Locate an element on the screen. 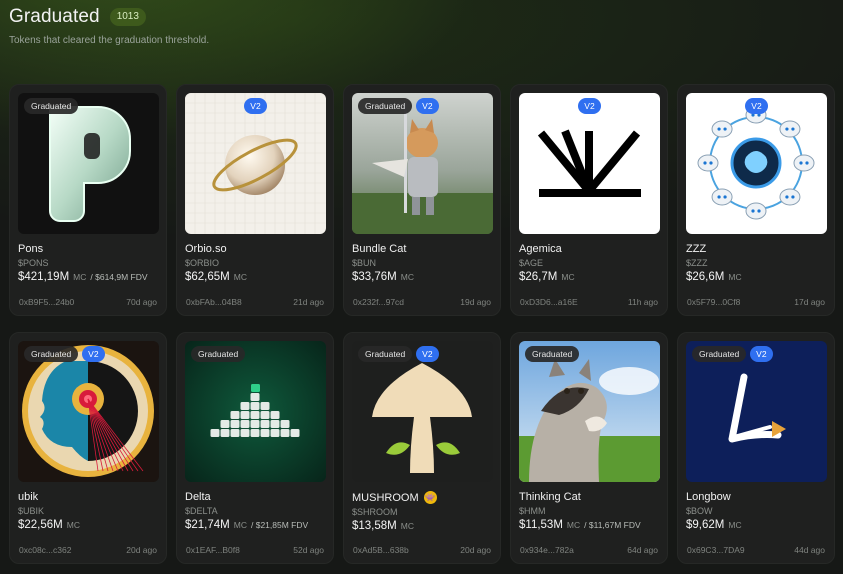  fdv-value: / $11,67M FDV is located at coordinates (612, 525).